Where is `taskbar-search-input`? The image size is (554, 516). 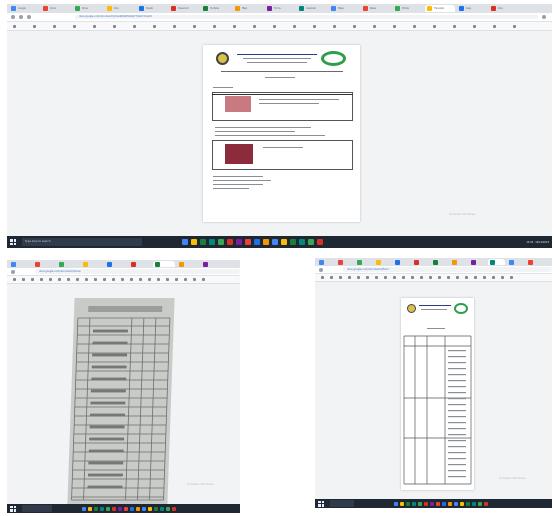
taskbar-search-input is located at coordinates (342, 503).